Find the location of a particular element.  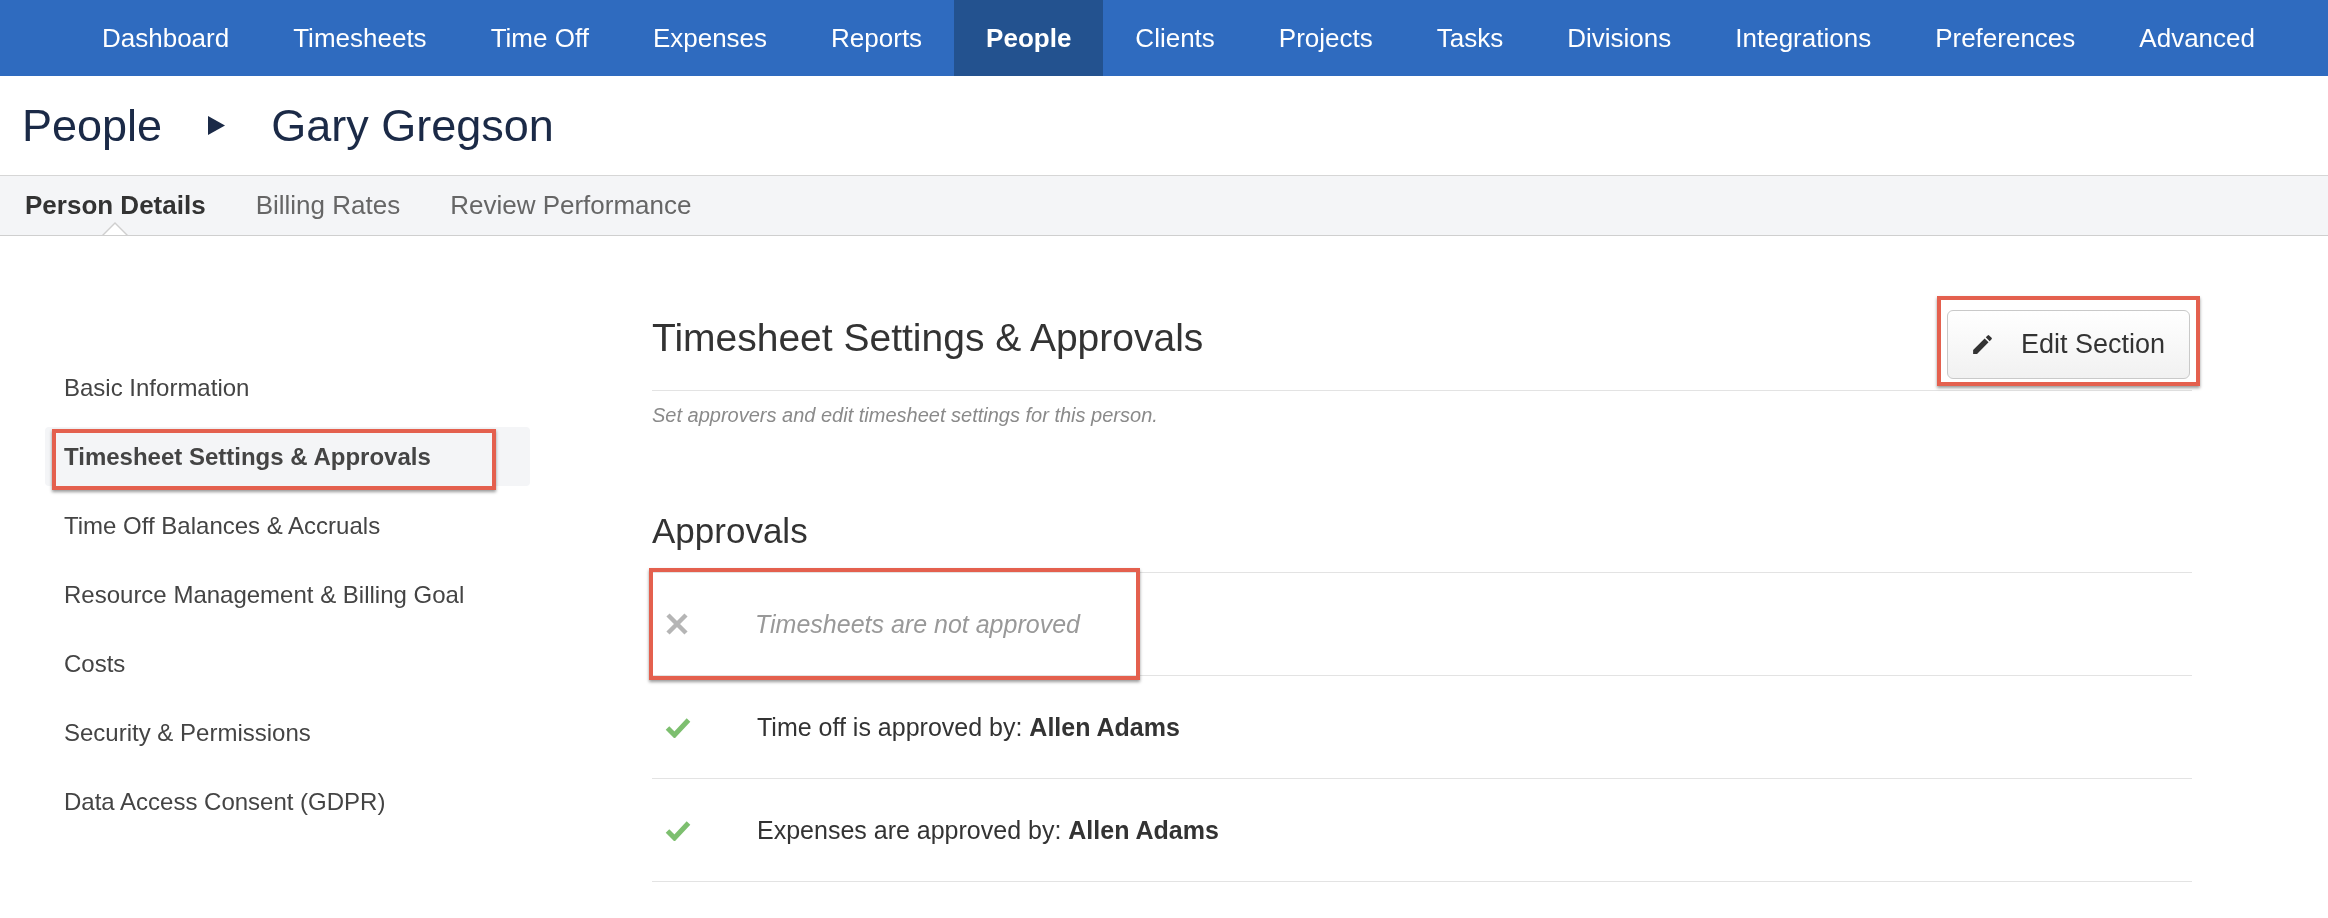

nav-tab: People is located at coordinates (1029, 38).